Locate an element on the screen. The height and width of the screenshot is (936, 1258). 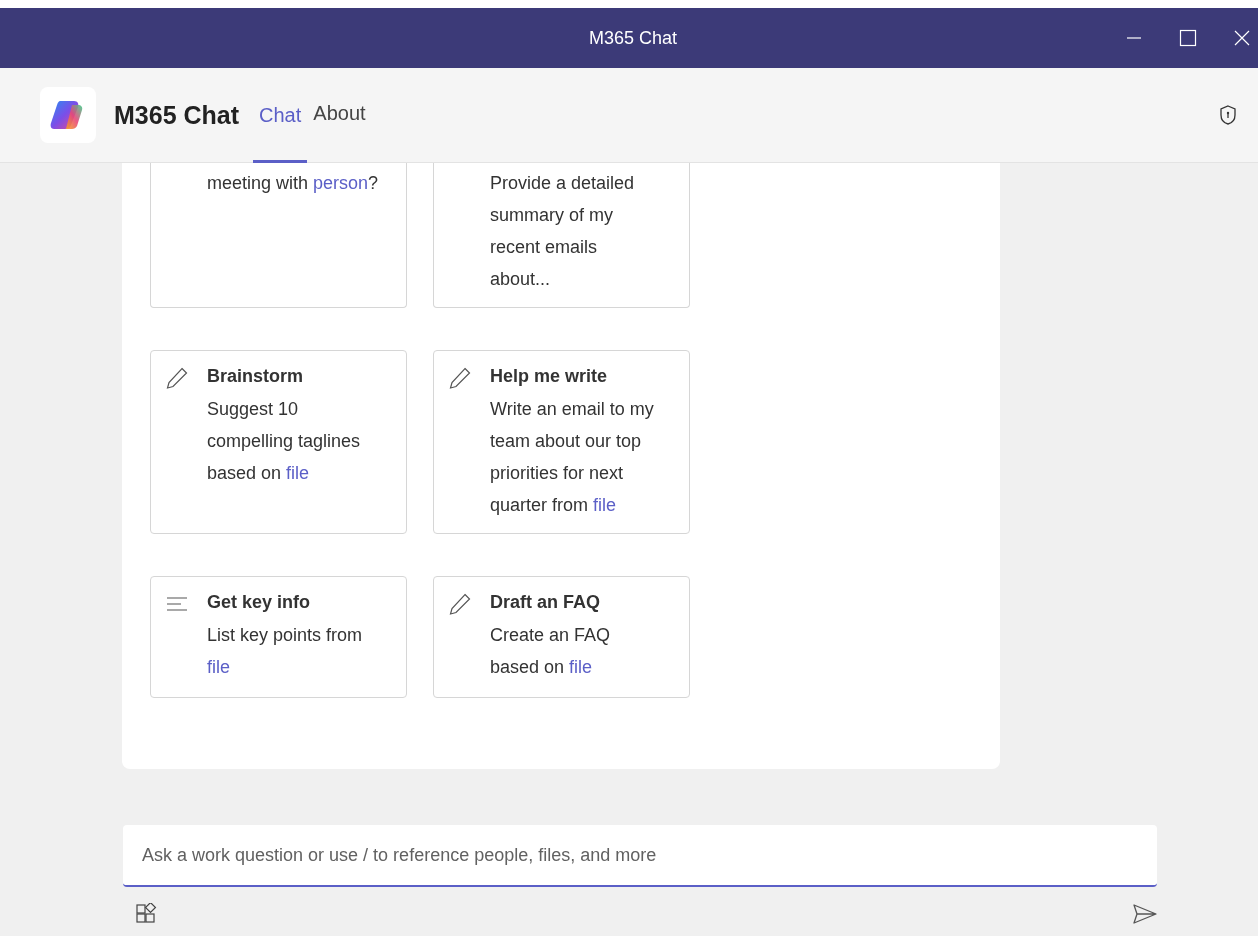
prompt-card: Help me write Write an email to my team about our top priorities for next quarter from file is located at coordinates (561, 442).